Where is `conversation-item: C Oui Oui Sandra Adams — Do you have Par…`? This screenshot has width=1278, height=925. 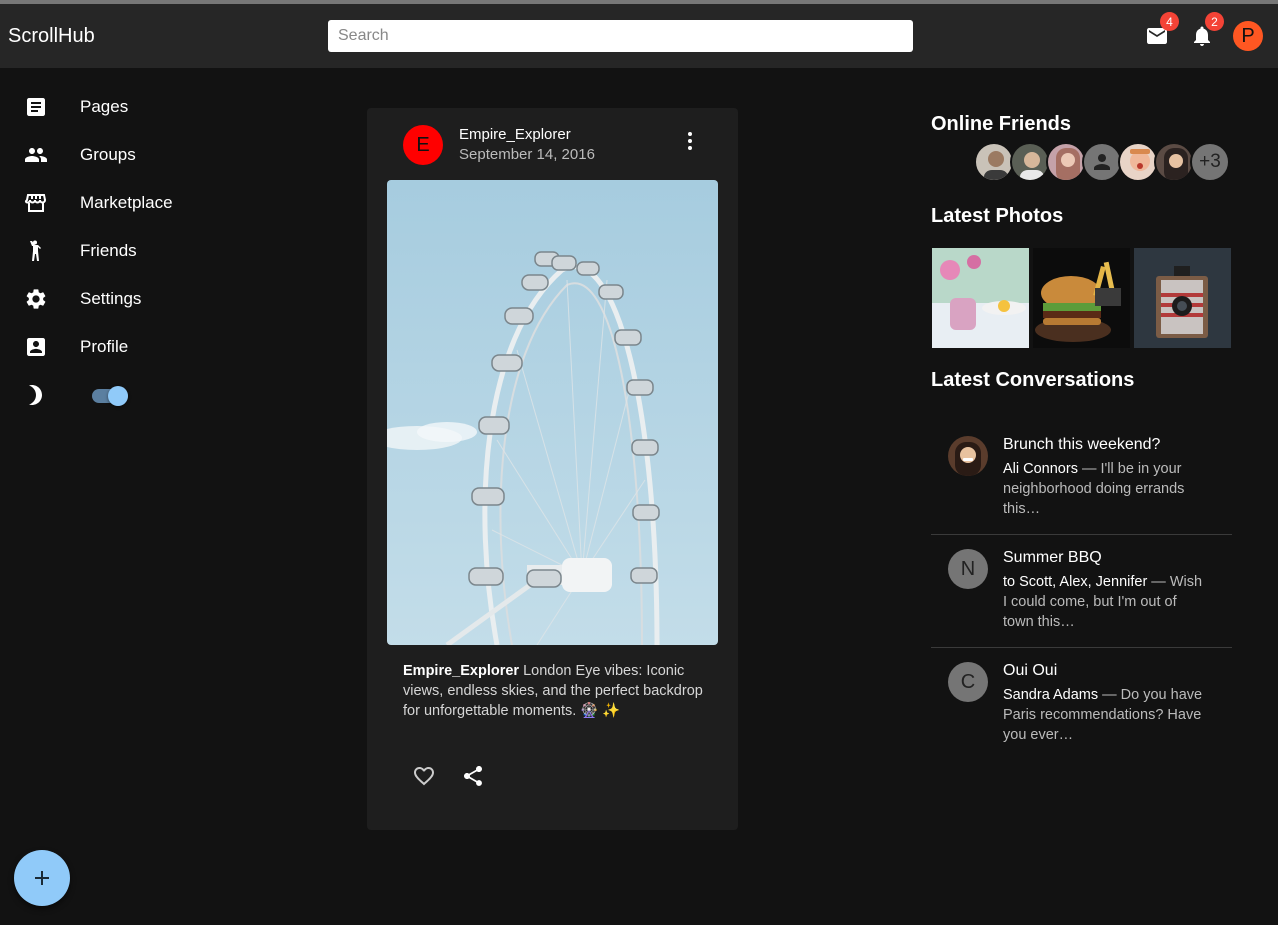
conversation-item: C Oui Oui Sandra Adams — Do you have Par… is located at coordinates (1081, 704).